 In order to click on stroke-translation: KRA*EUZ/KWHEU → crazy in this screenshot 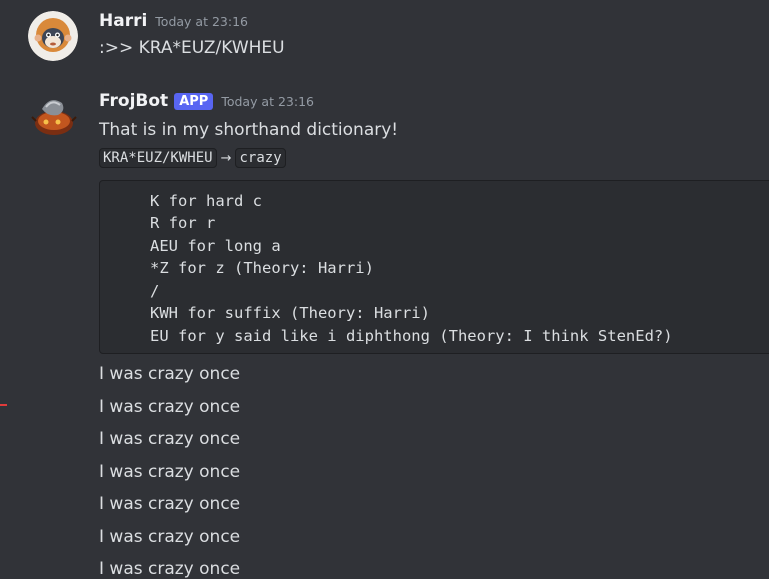, I will do `click(192, 157)`.